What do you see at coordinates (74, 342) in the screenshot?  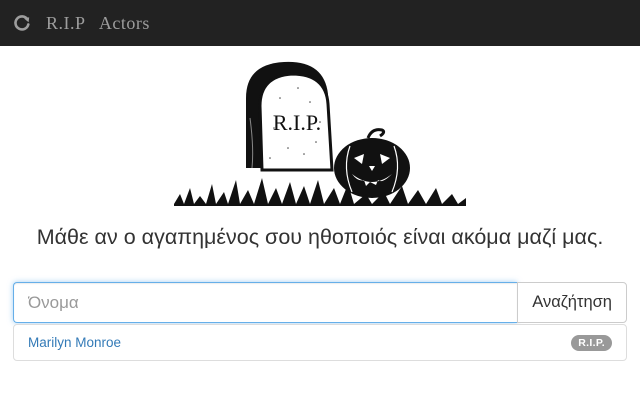 I see `actor-name-link: Marilyn Monroe` at bounding box center [74, 342].